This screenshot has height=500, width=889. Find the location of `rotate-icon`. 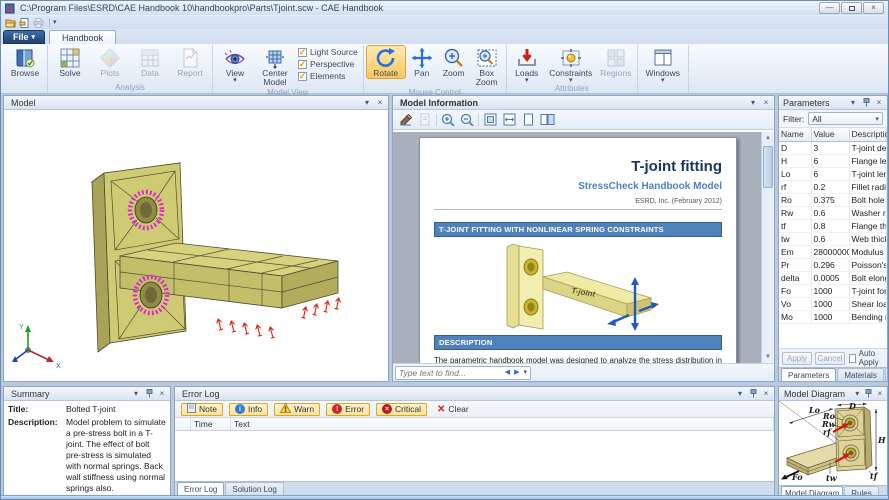

rotate-icon is located at coordinates (386, 58).